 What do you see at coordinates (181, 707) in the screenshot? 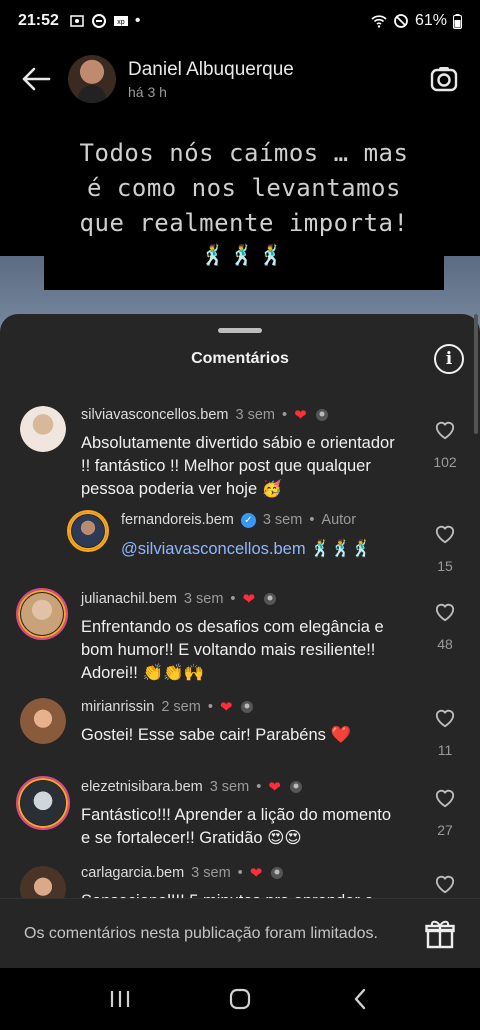
I see `comment-time: 2 sem` at bounding box center [181, 707].